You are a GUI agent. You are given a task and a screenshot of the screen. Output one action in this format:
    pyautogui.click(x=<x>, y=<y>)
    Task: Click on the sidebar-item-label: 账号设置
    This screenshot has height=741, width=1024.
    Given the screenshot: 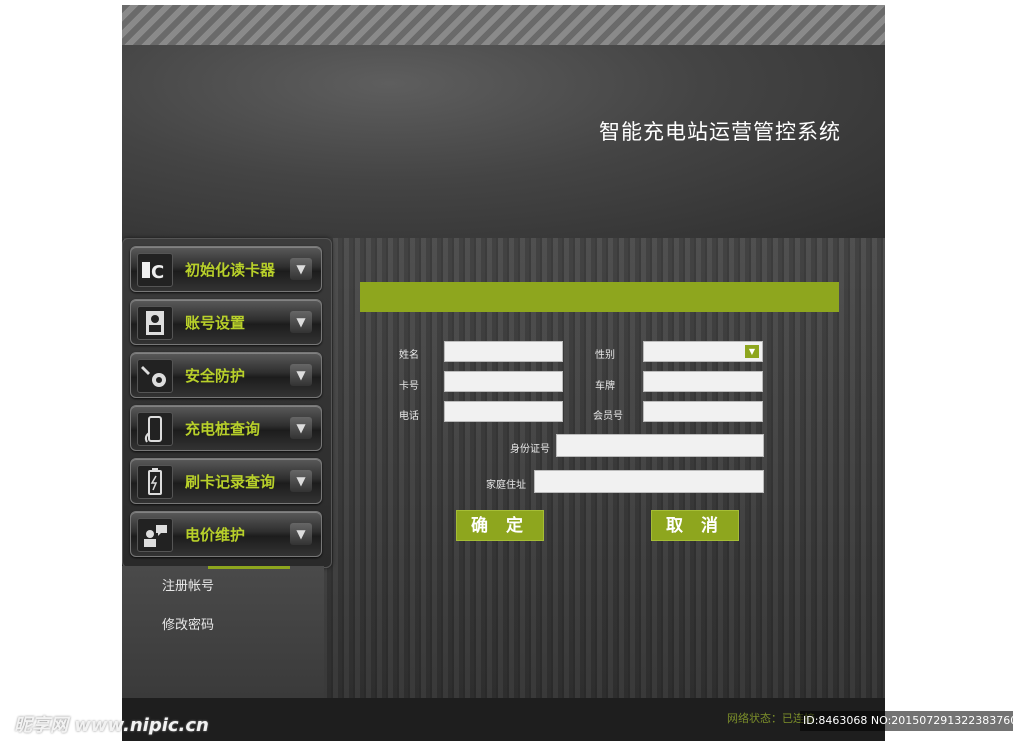 What is the action you would take?
    pyautogui.click(x=215, y=323)
    